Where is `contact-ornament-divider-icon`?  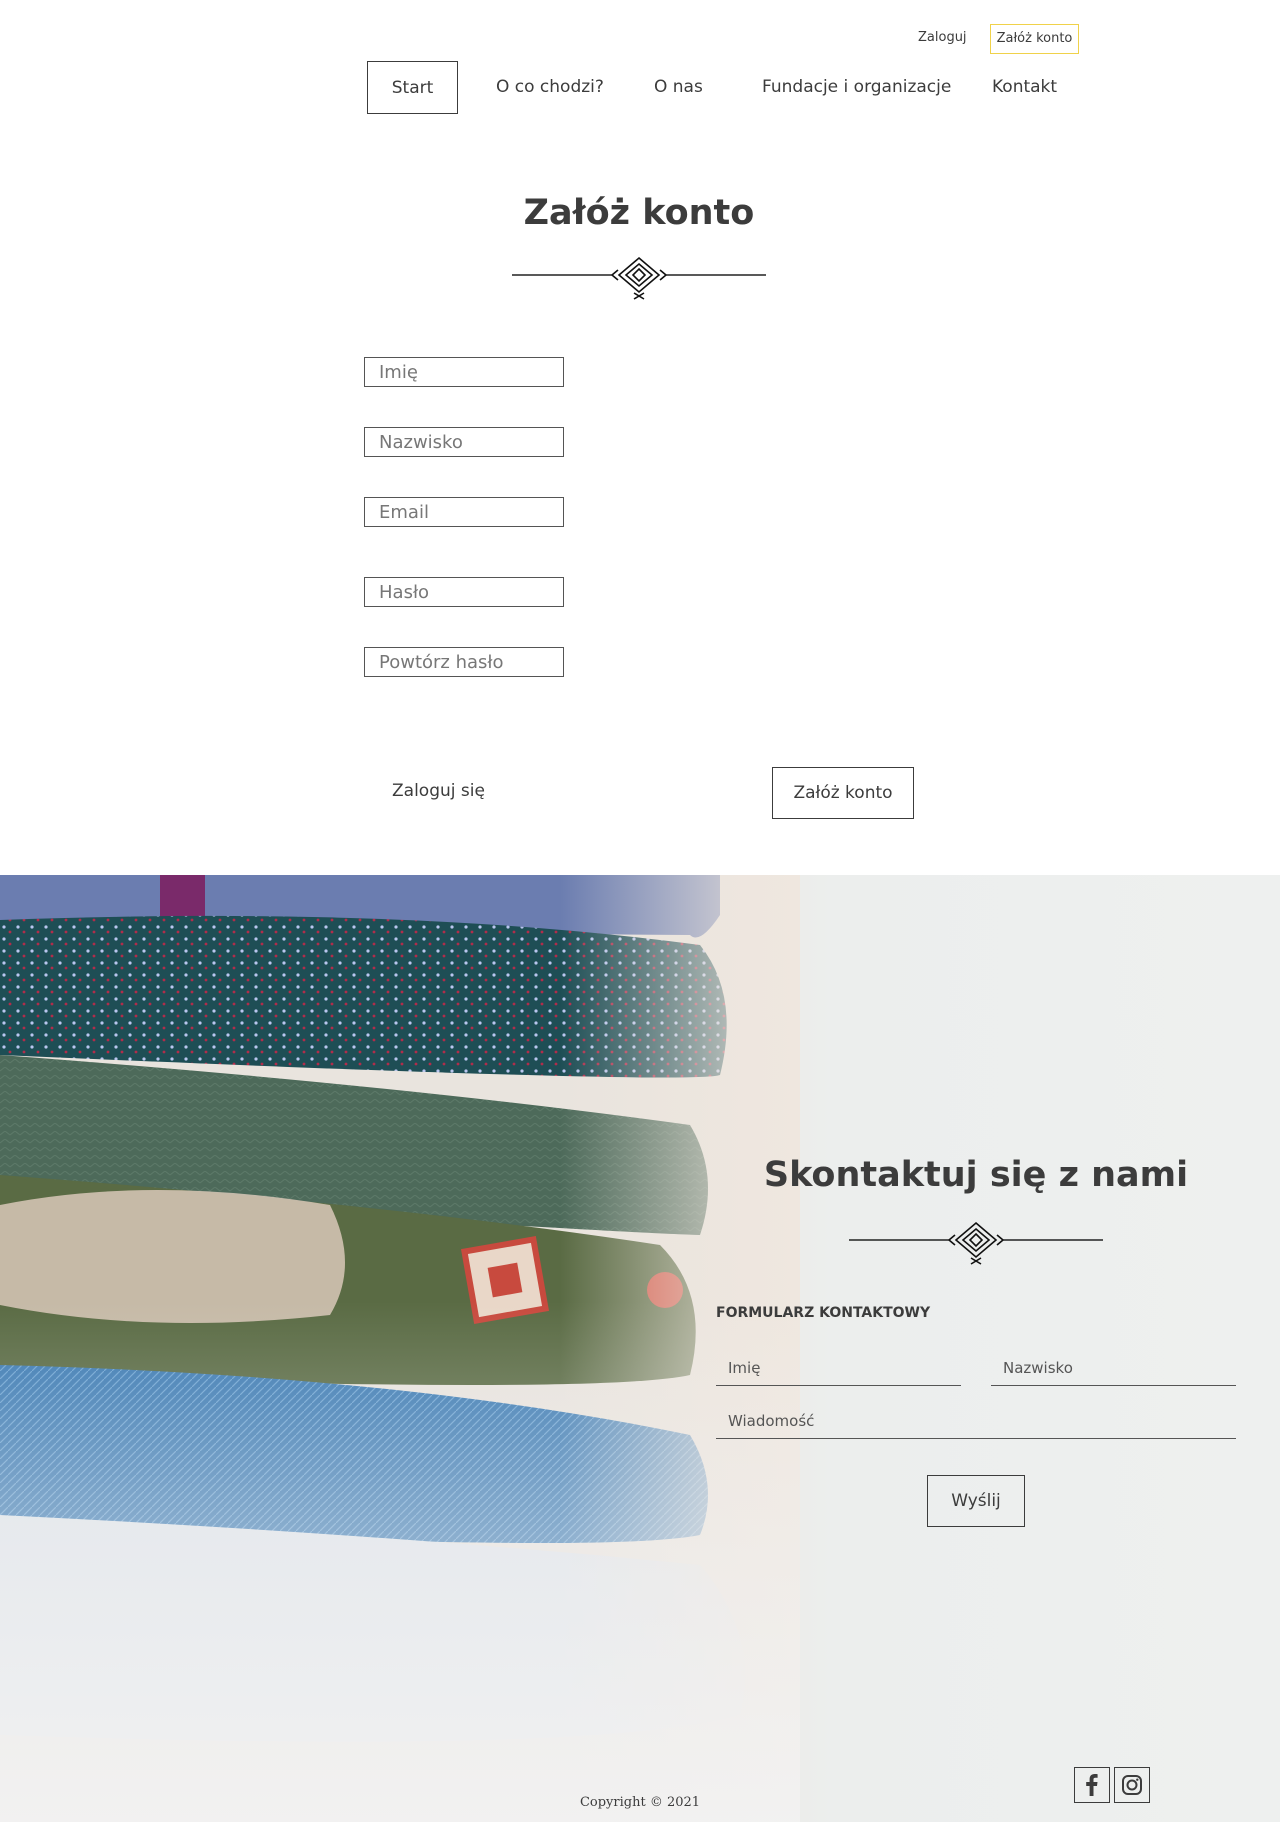 contact-ornament-divider-icon is located at coordinates (976, 1243).